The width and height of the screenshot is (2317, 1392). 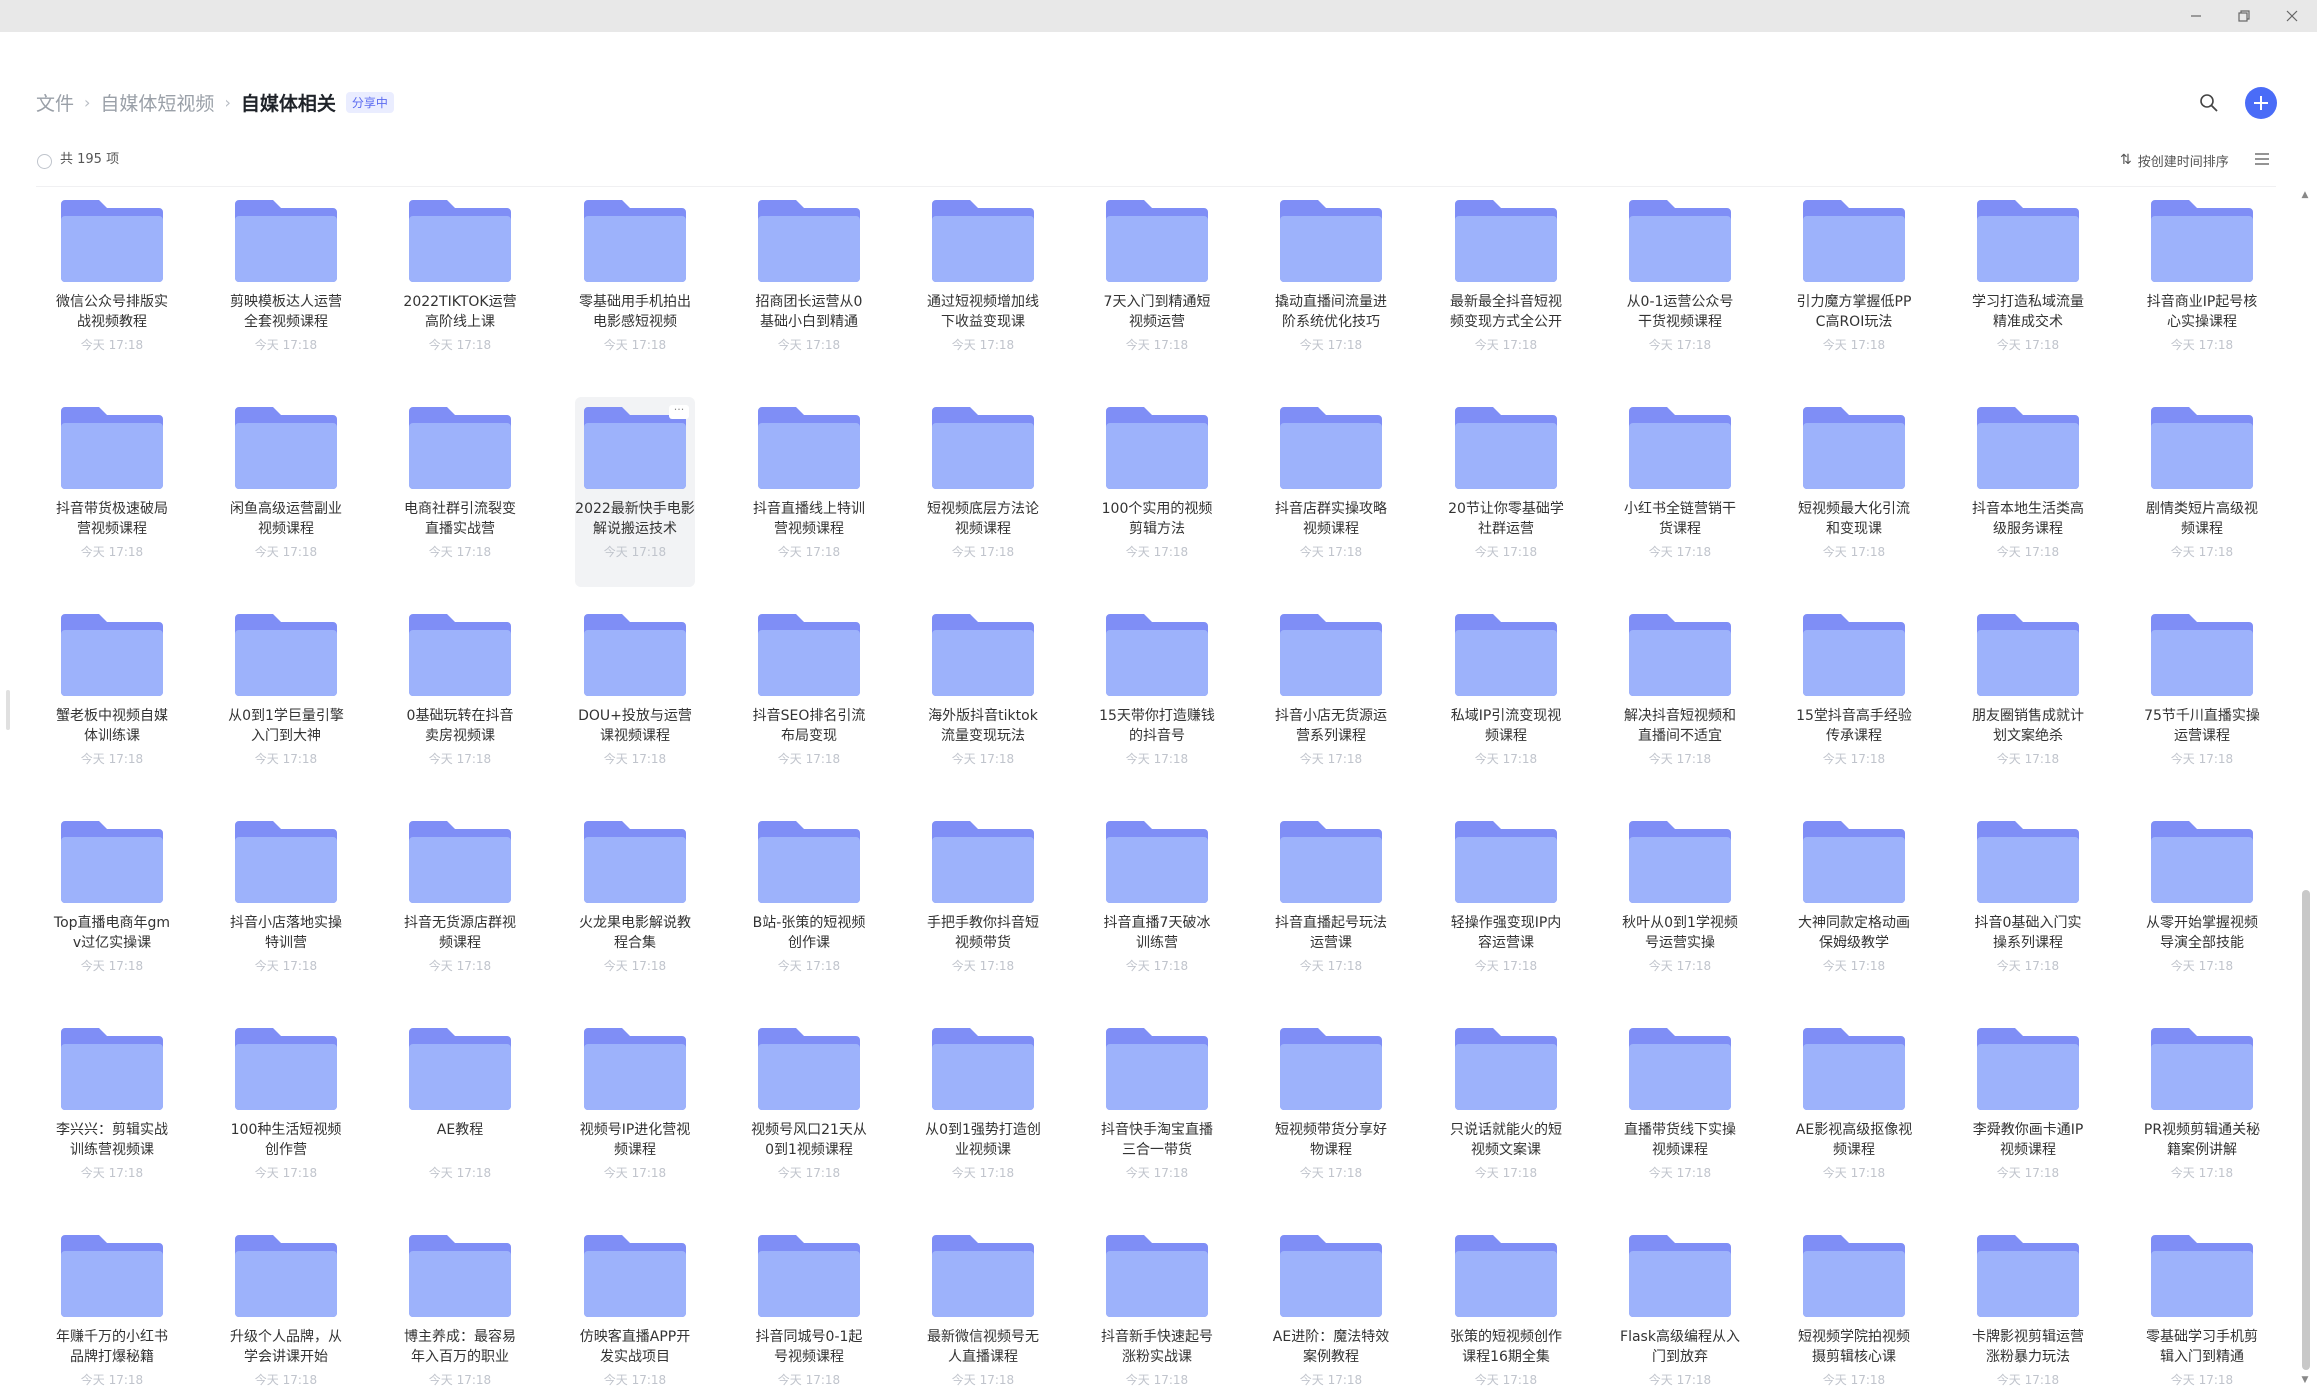 What do you see at coordinates (157, 102) in the screenshot?
I see `breadcrumb-item-parent: 自媒体短视频` at bounding box center [157, 102].